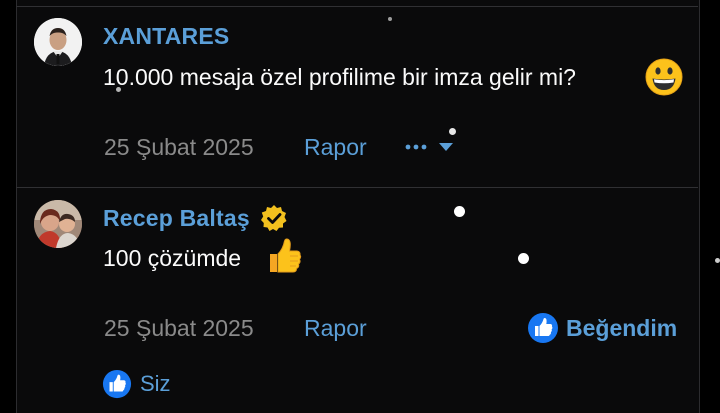  I want to click on thumbs-up-icon, so click(284, 256).